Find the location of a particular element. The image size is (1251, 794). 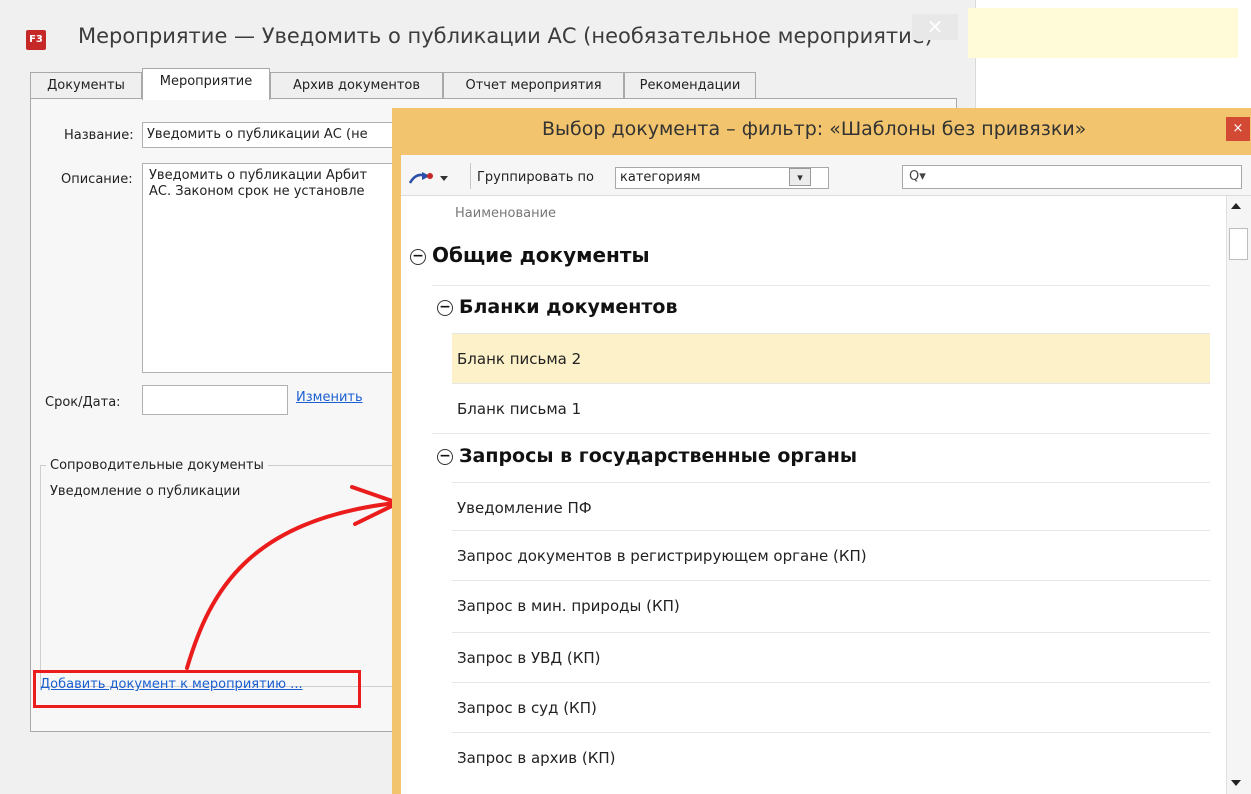

tab-recommendations: Рекомендации is located at coordinates (690, 85).